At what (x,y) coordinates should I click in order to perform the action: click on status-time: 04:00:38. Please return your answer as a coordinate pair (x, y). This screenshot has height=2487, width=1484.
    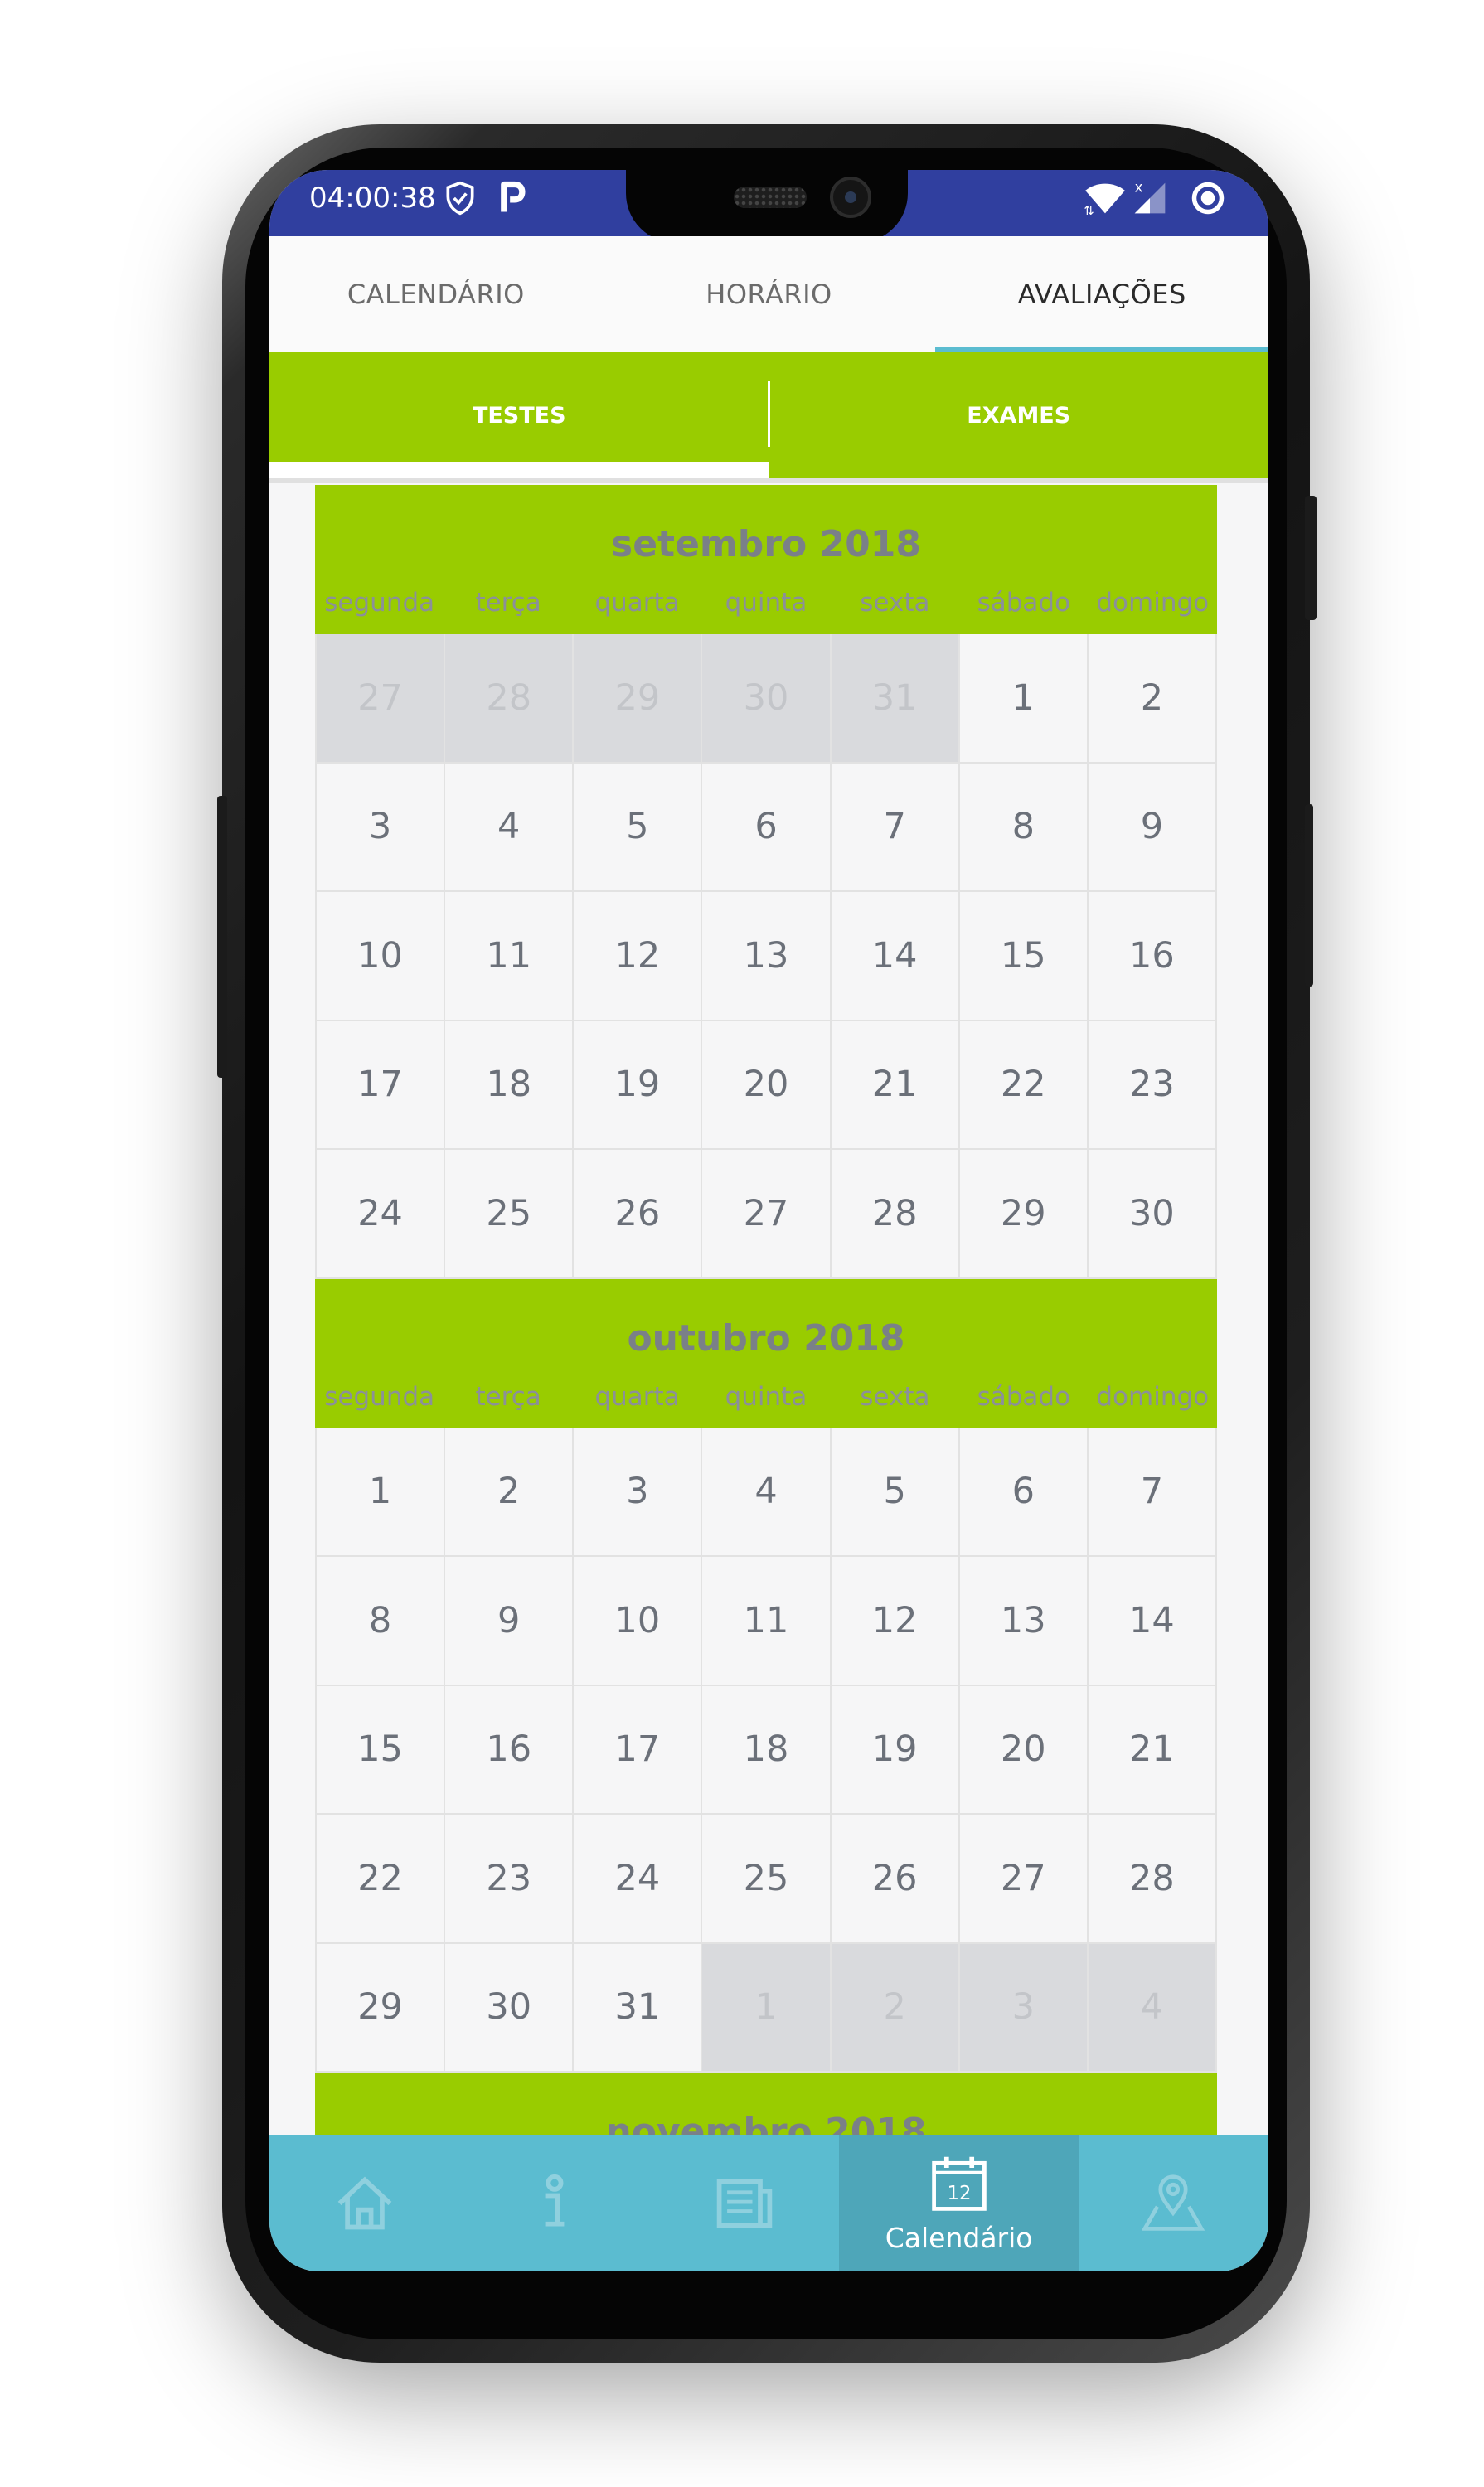
    Looking at the image, I should click on (373, 198).